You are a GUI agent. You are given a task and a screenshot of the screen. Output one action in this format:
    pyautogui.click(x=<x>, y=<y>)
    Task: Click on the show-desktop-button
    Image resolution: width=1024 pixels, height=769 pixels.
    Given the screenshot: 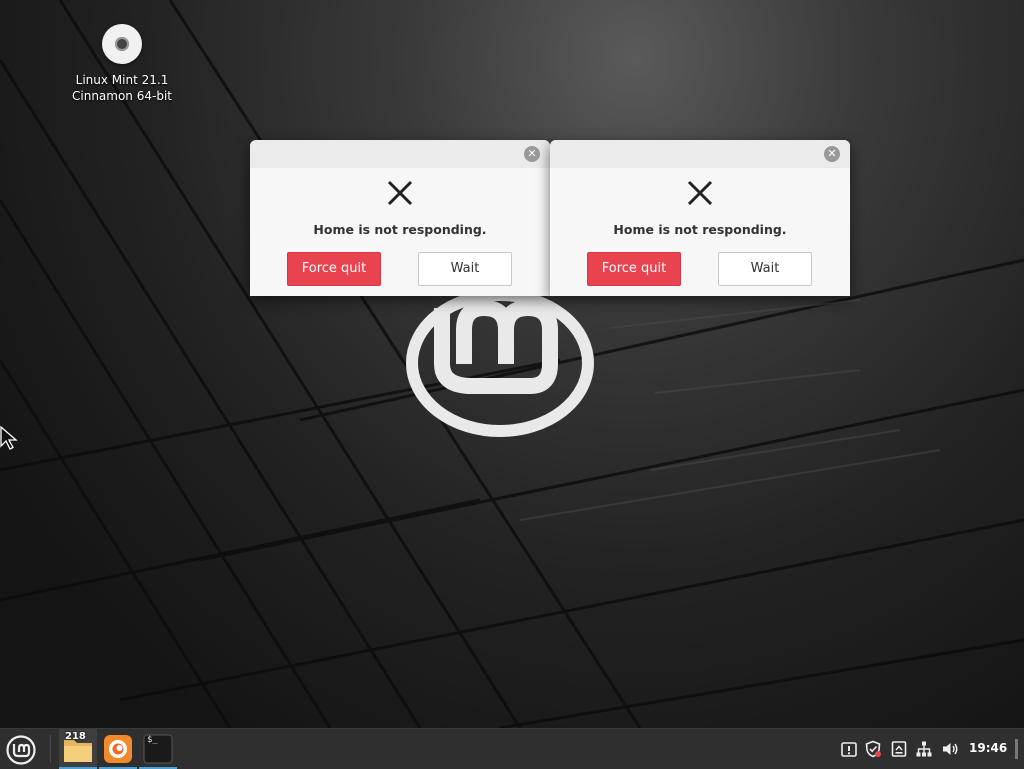 What is the action you would take?
    pyautogui.click(x=1016, y=749)
    